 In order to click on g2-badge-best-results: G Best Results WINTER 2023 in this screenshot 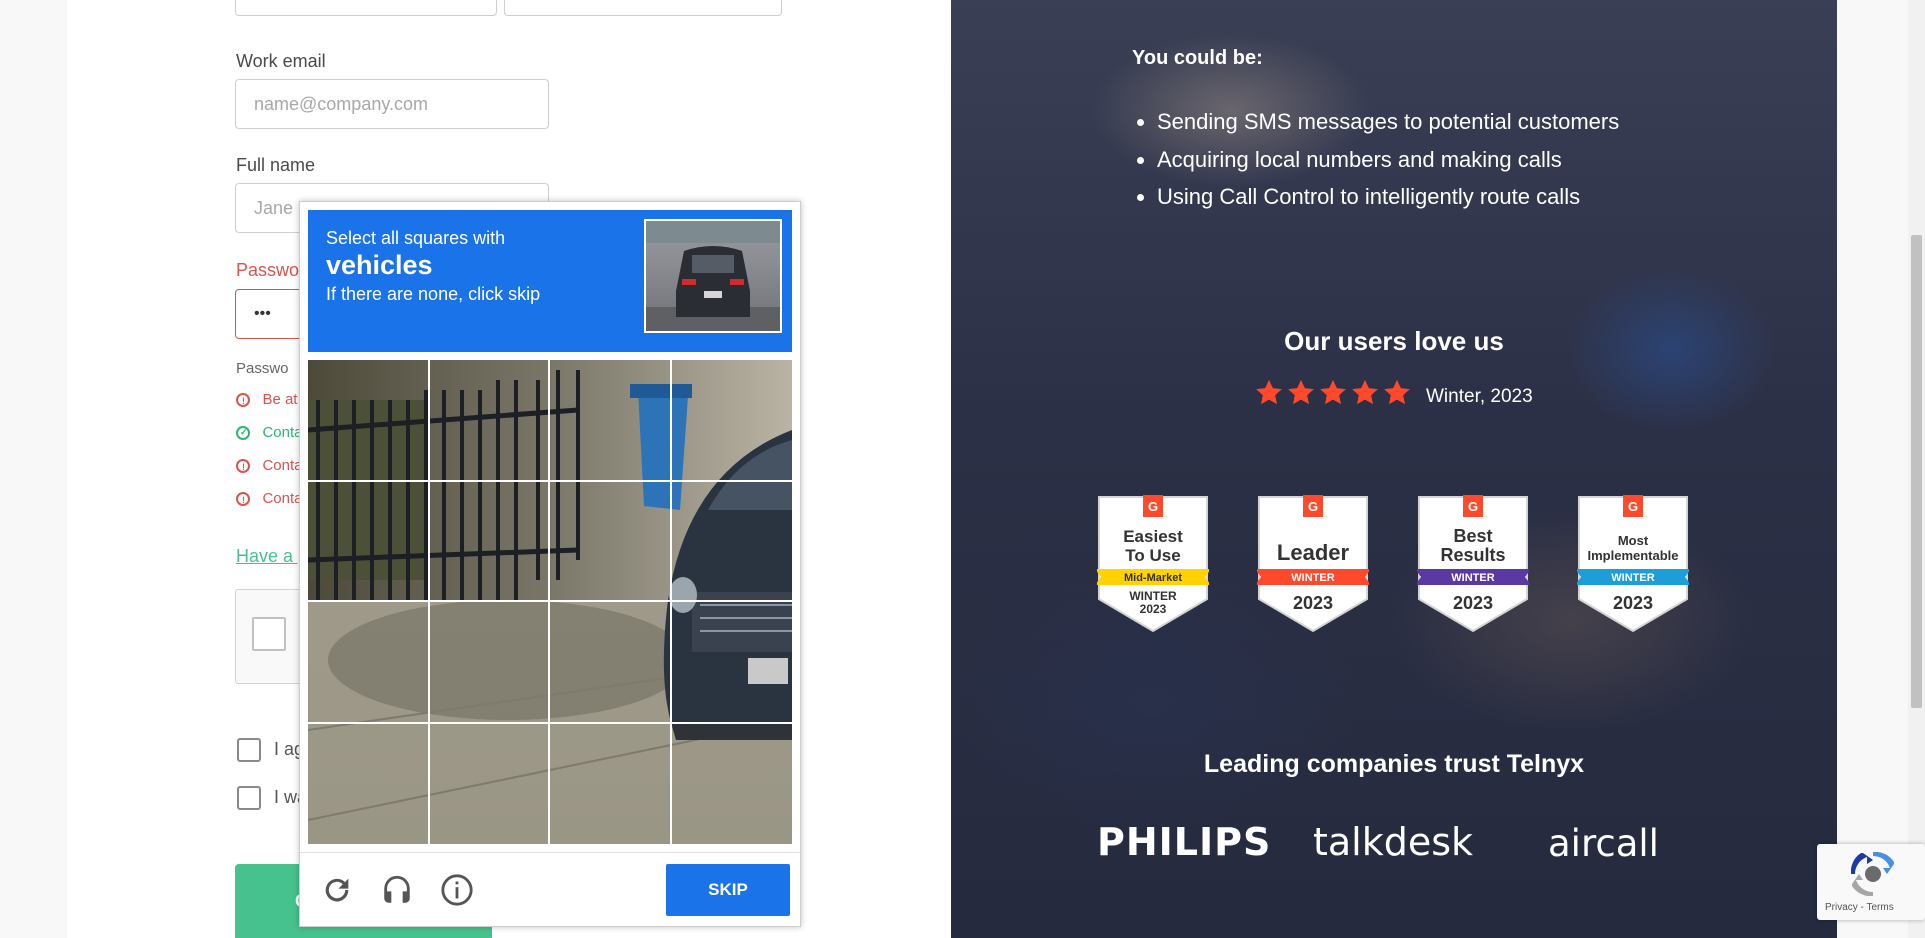, I will do `click(1473, 564)`.